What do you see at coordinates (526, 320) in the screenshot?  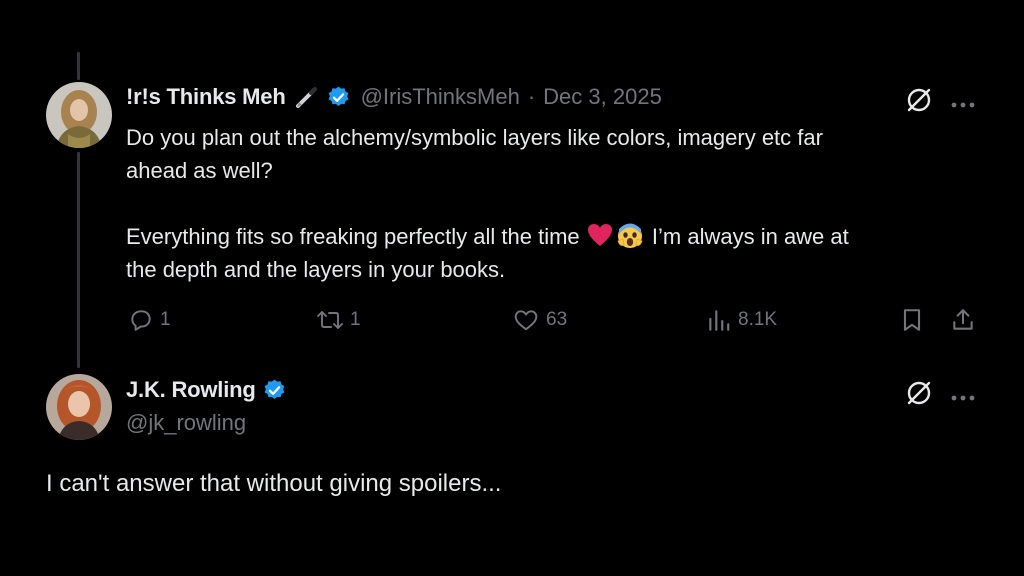 I see `like-icon` at bounding box center [526, 320].